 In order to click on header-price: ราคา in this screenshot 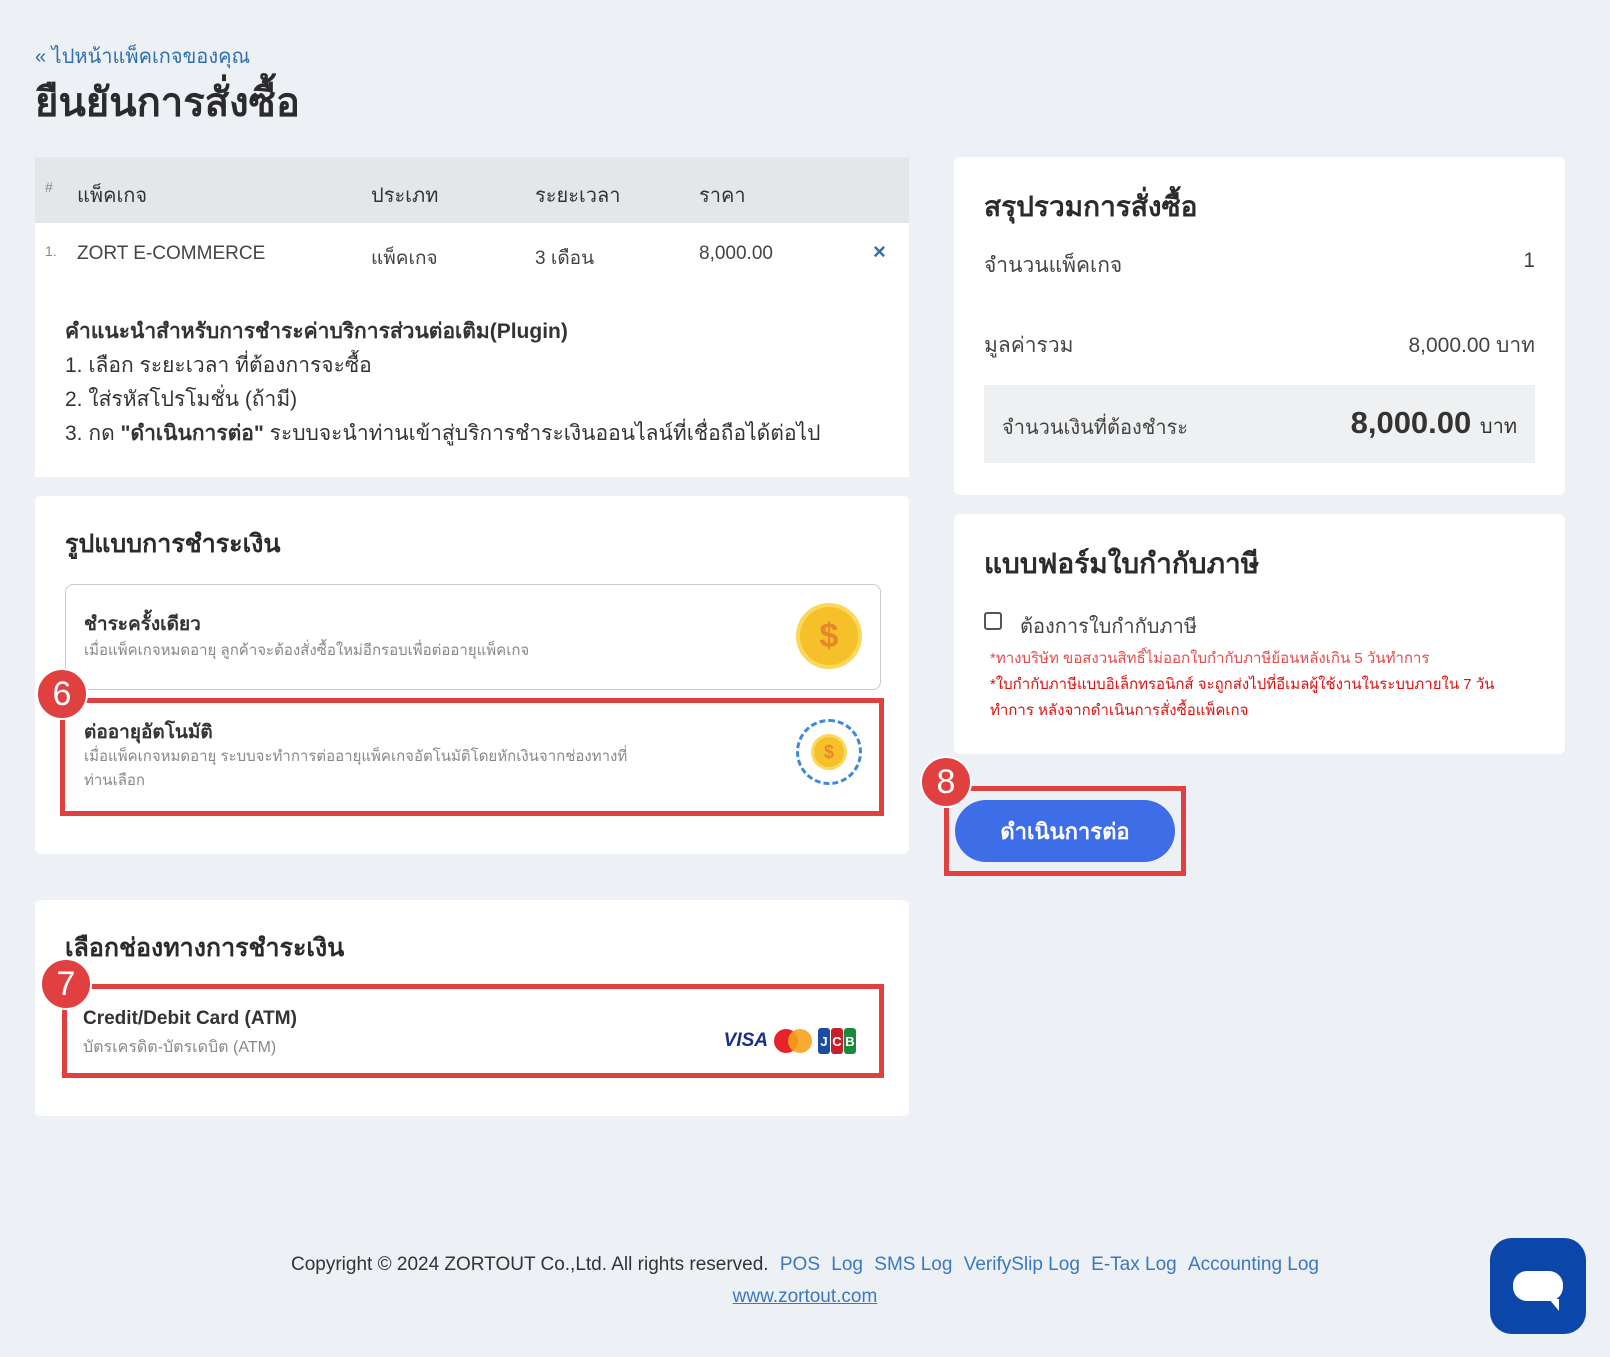, I will do `click(722, 196)`.